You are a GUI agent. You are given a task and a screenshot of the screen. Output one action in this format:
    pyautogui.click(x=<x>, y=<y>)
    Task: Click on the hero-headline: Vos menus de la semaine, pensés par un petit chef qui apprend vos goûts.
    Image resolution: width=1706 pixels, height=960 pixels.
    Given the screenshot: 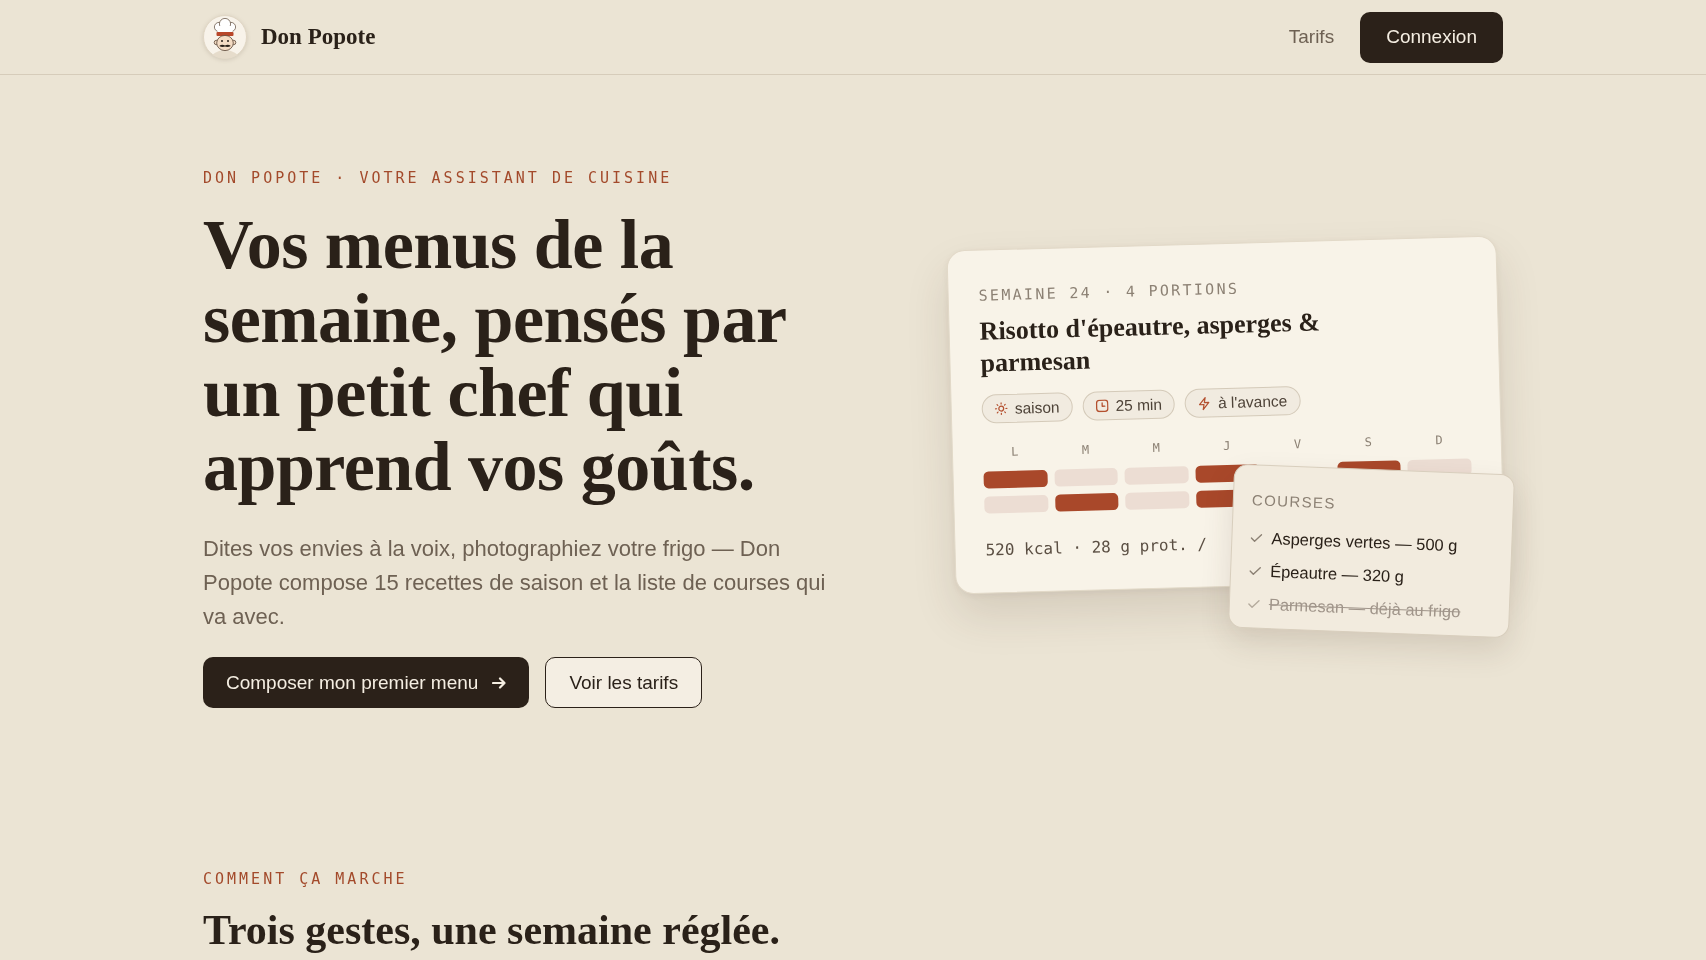 What is the action you would take?
    pyautogui.click(x=495, y=356)
    